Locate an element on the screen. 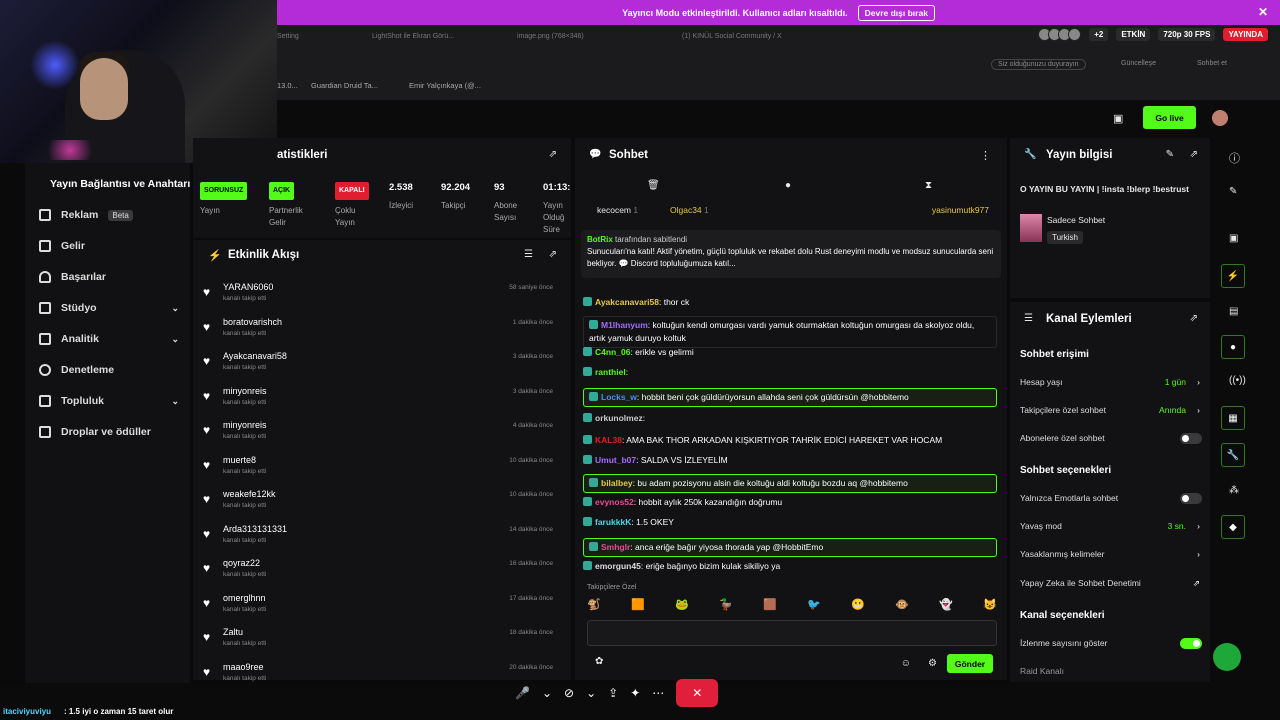 The width and height of the screenshot is (1280, 720). banned-words-row: Yasaklanmış kelimeler › is located at coordinates (1110, 554).